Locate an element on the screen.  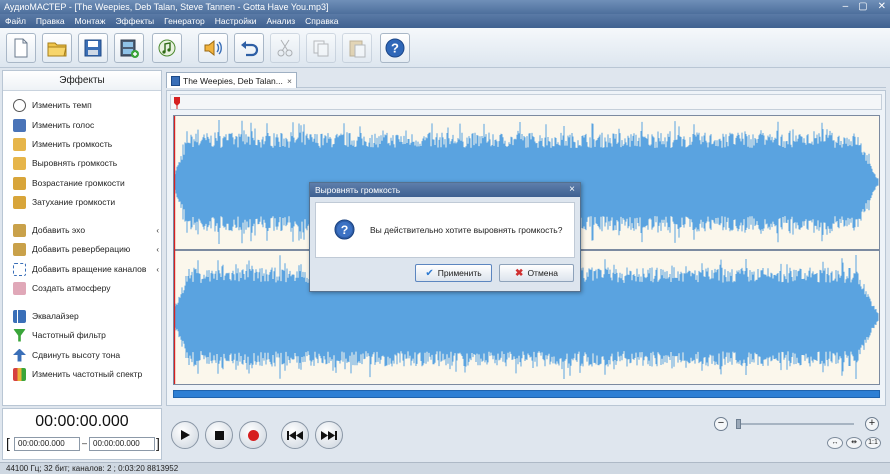
menu-analysis: Анализ is located at coordinates (280, 21).